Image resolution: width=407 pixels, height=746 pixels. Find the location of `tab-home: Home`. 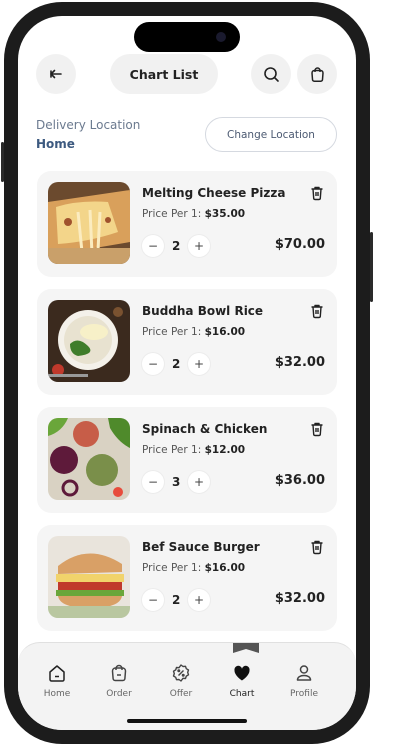

tab-home: Home is located at coordinates (57, 681).